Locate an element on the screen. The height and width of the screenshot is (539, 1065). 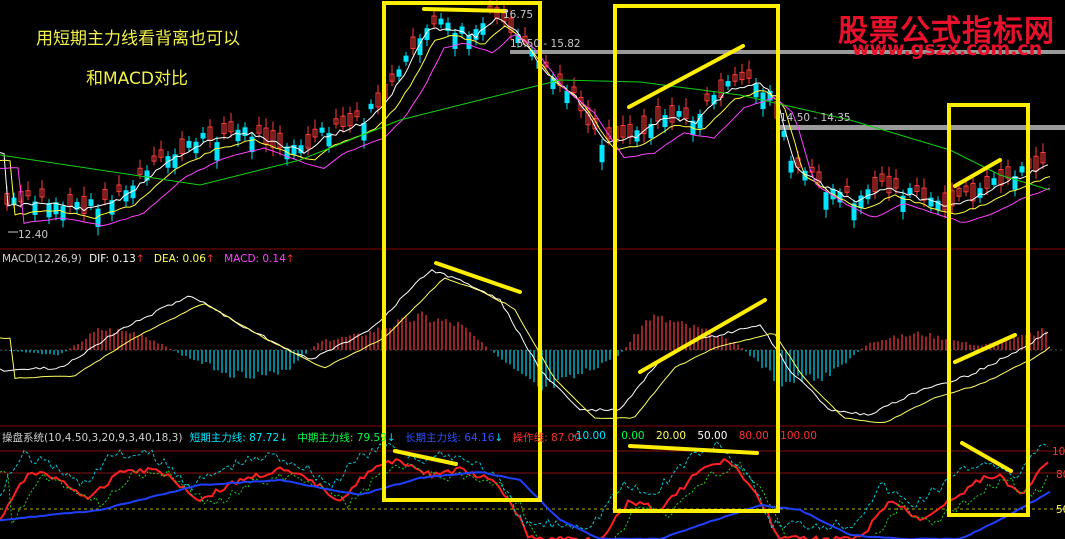
osc-op-label: 操作线: 87.00 is located at coordinates (547, 438).